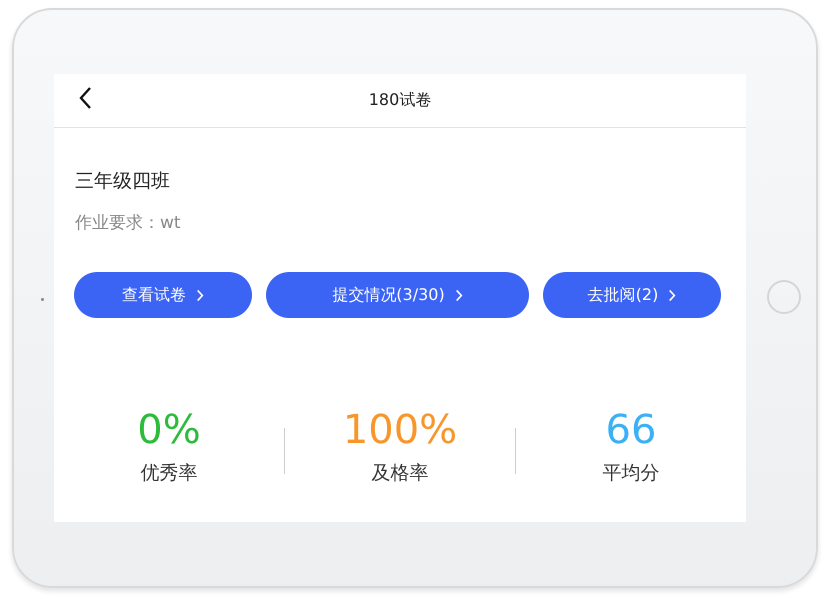  I want to click on camera-dot, so click(42, 299).